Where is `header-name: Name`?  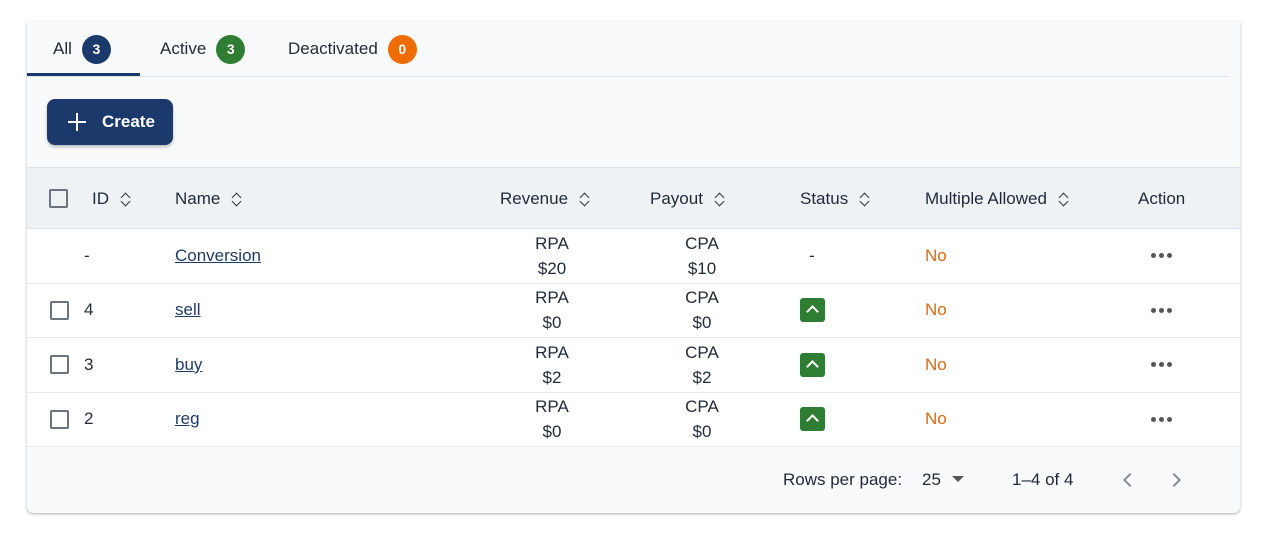 header-name: Name is located at coordinates (209, 198).